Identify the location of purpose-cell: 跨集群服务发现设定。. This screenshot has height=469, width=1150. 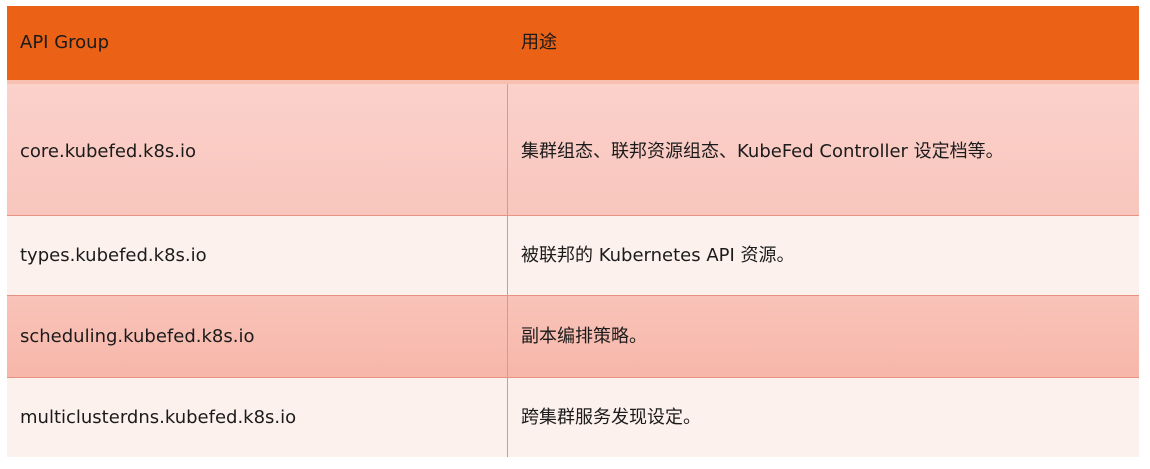
(611, 417).